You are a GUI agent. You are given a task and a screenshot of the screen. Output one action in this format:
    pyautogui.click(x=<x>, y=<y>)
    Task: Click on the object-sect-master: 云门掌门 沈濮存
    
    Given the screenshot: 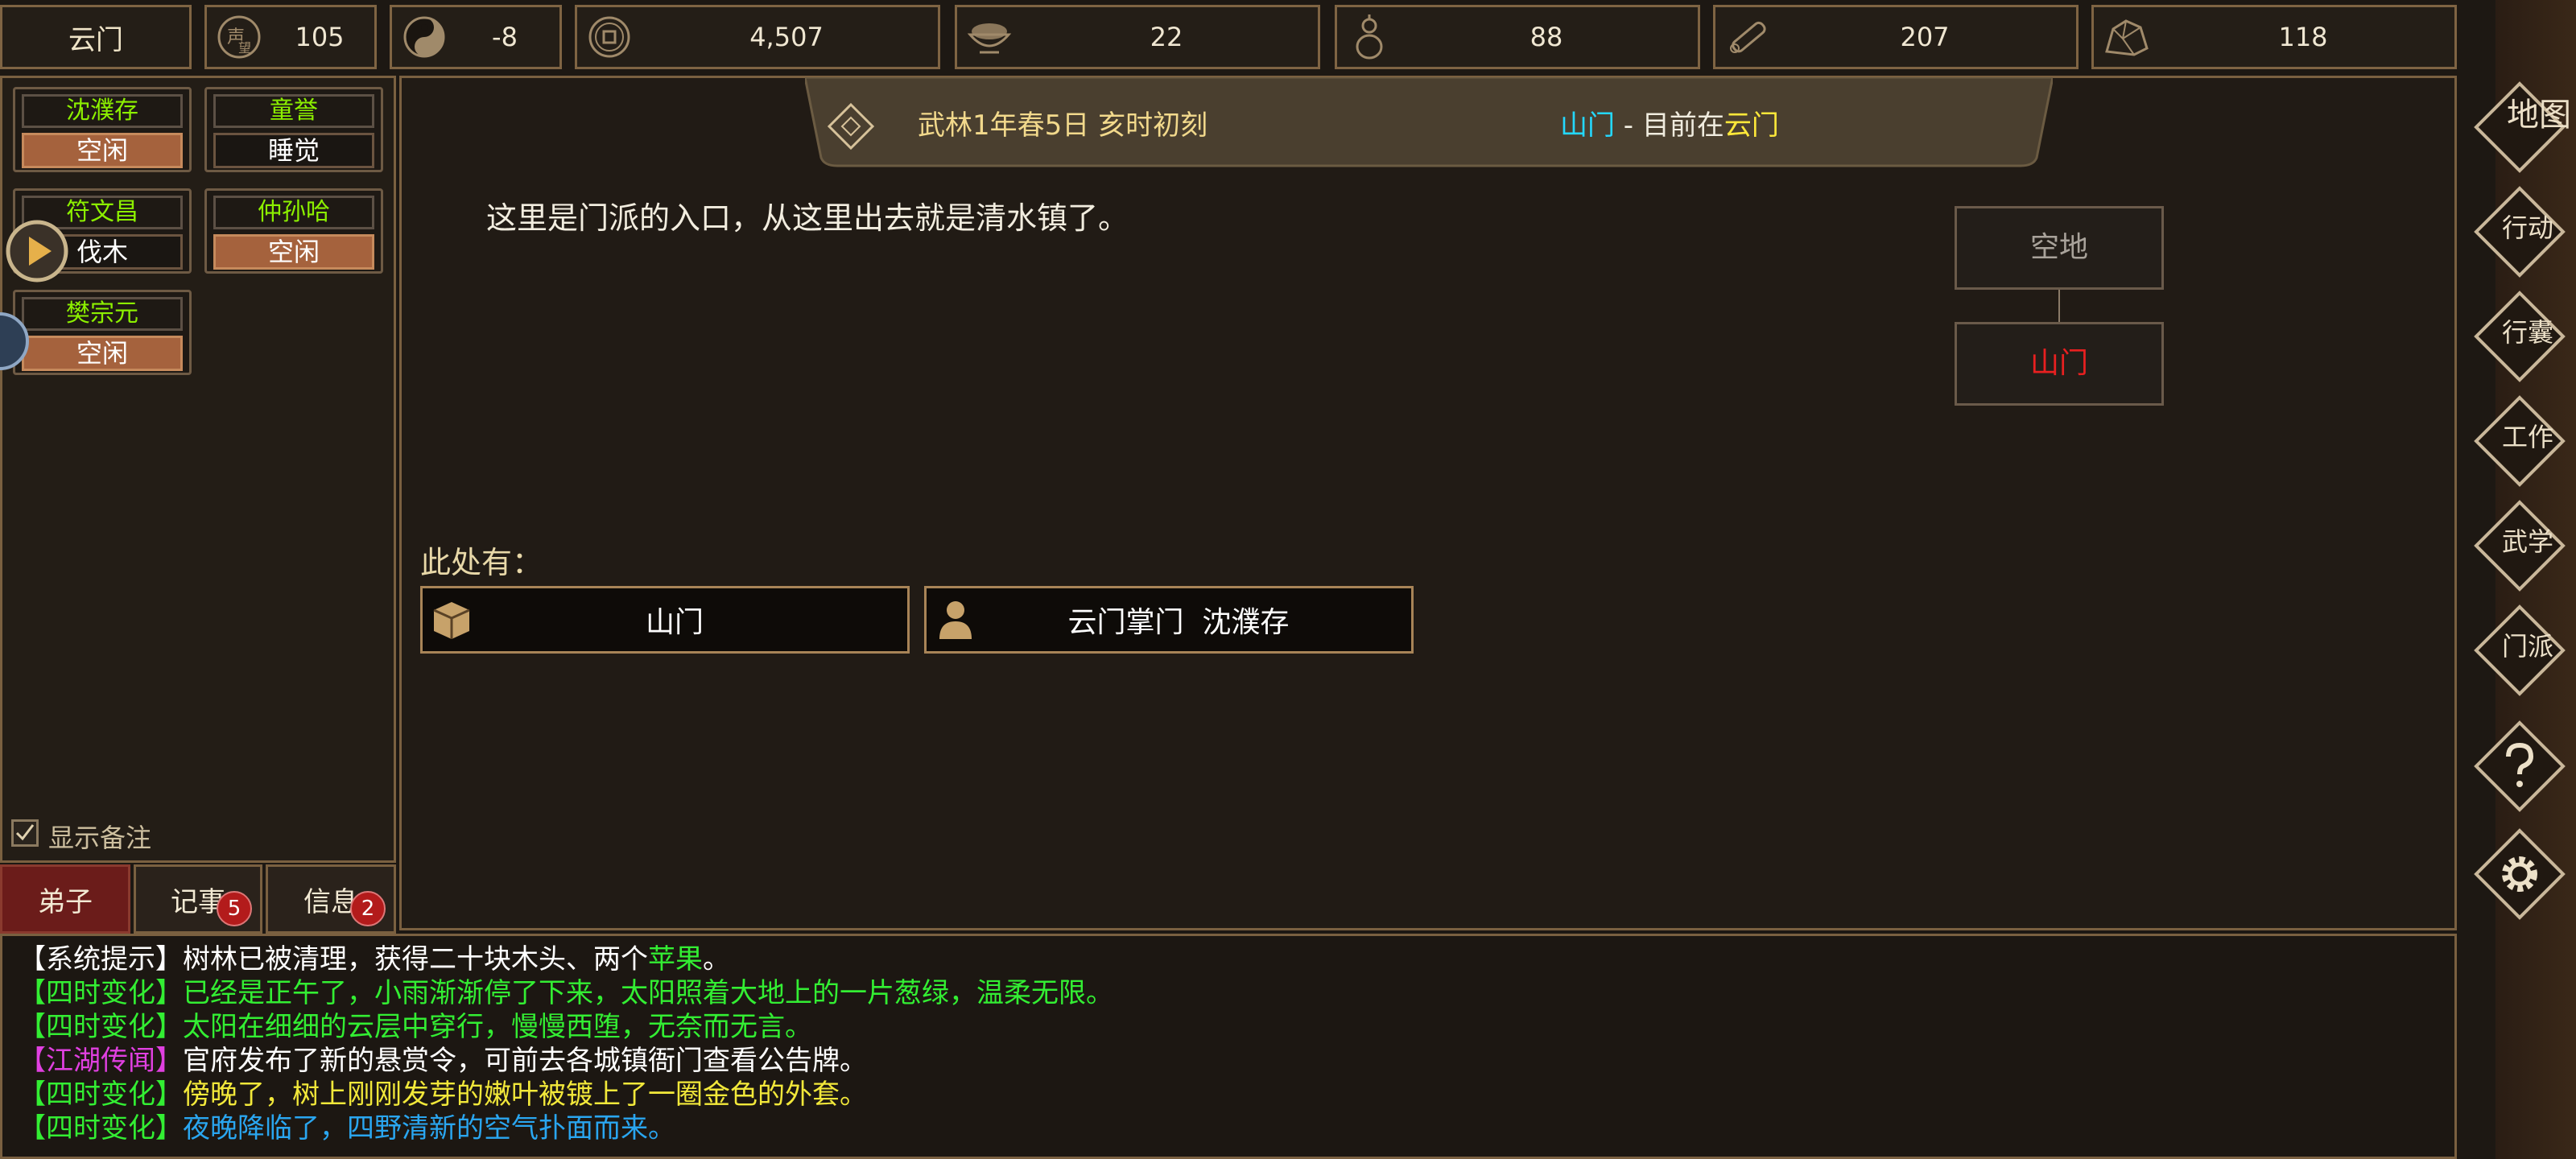 What is the action you would take?
    pyautogui.click(x=1169, y=620)
    